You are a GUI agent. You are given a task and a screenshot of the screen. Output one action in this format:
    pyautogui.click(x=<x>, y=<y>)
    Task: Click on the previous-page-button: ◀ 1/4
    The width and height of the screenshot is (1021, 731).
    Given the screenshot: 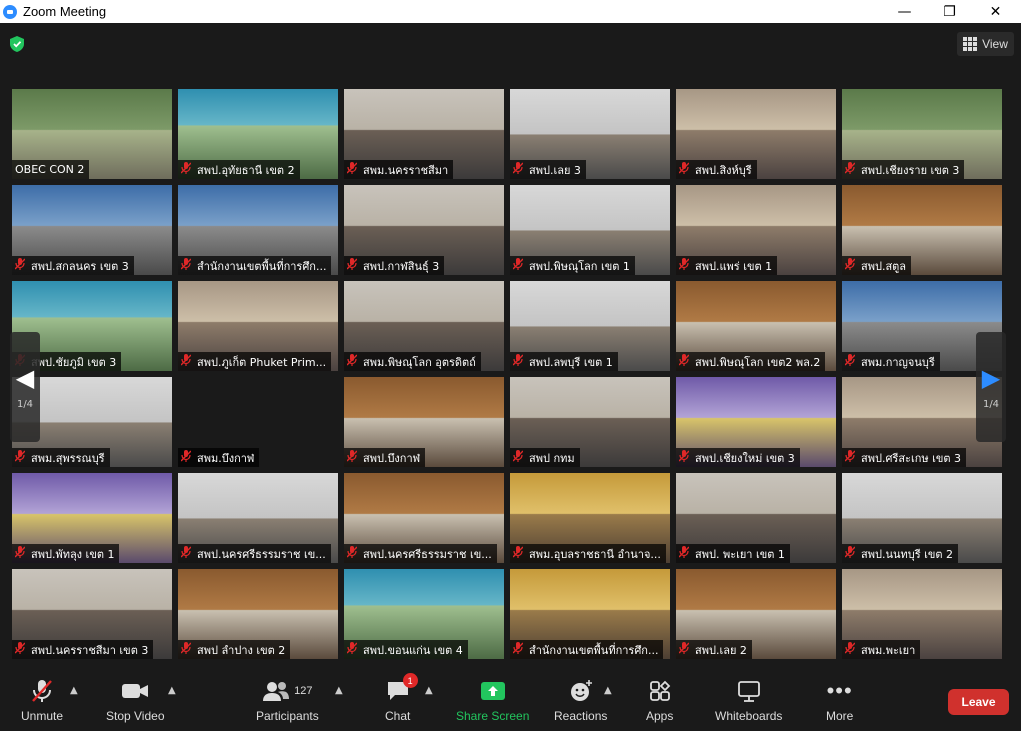 What is the action you would take?
    pyautogui.click(x=25, y=387)
    